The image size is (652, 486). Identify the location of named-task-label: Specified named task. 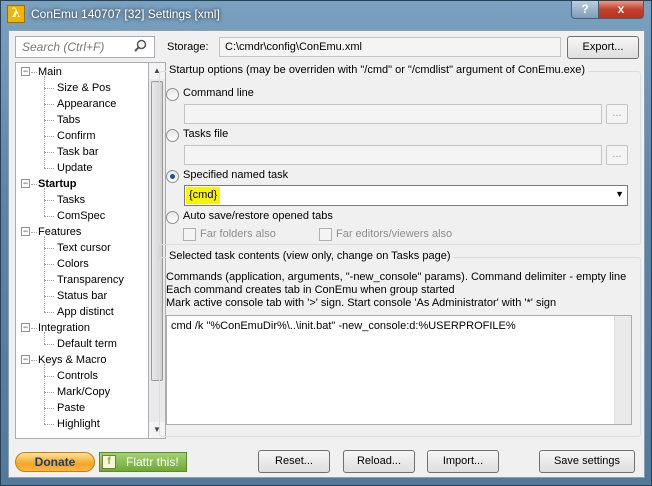
(236, 175).